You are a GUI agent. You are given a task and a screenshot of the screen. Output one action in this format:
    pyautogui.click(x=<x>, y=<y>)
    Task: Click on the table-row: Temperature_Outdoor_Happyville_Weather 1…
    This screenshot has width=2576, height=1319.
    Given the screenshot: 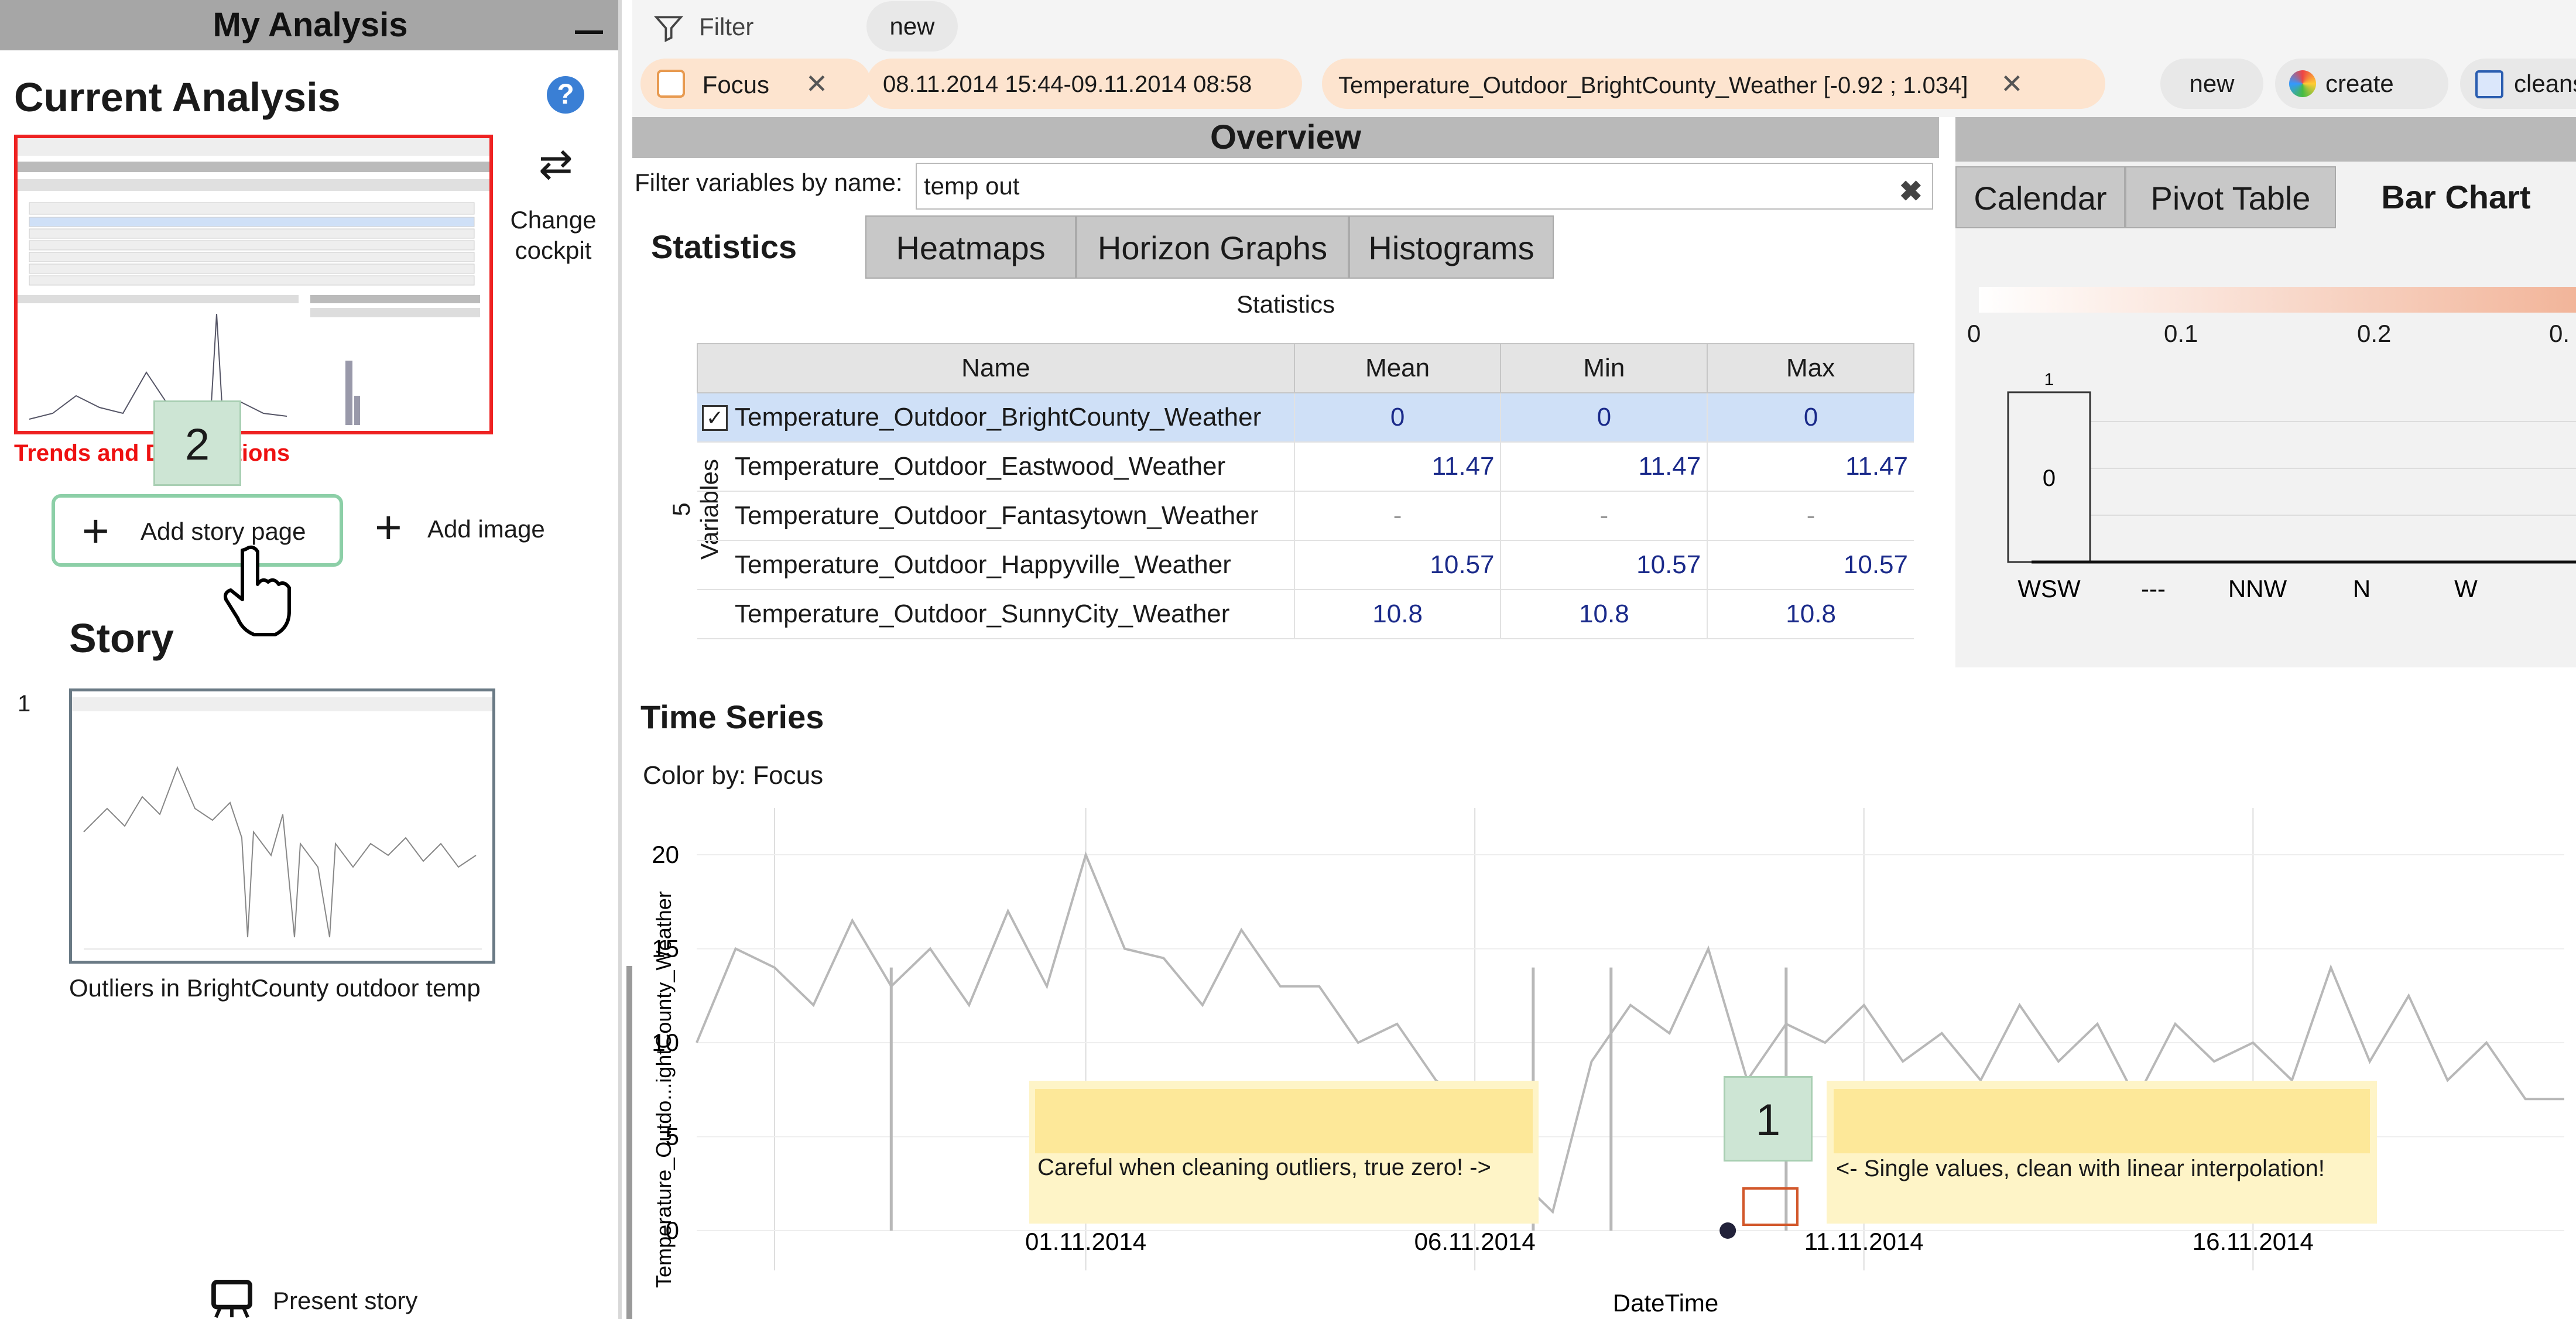 What is the action you would take?
    pyautogui.click(x=1305, y=565)
    